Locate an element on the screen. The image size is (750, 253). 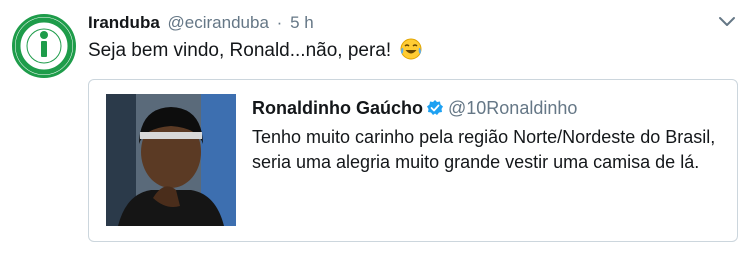
quoted-tweet-photo is located at coordinates (171, 160).